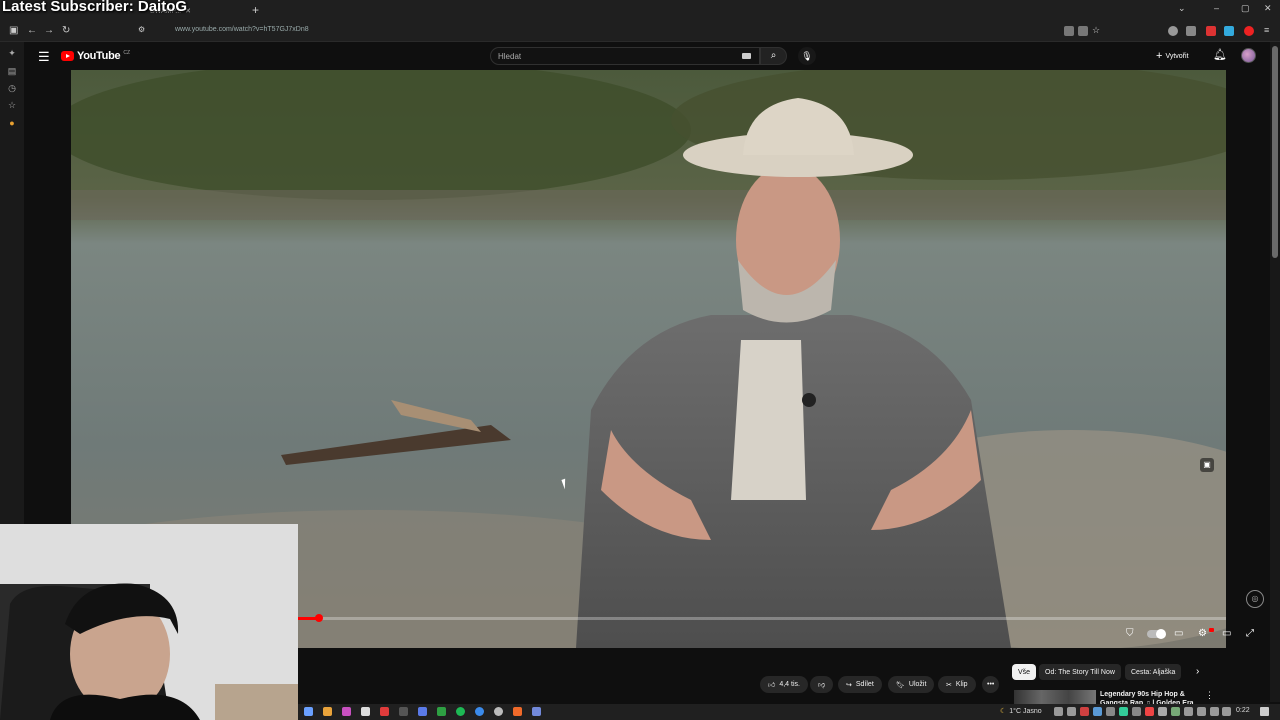 This screenshot has height=720, width=1280. Describe the element at coordinates (1243, 710) in the screenshot. I see `taskbar-clock: 0:22` at that location.